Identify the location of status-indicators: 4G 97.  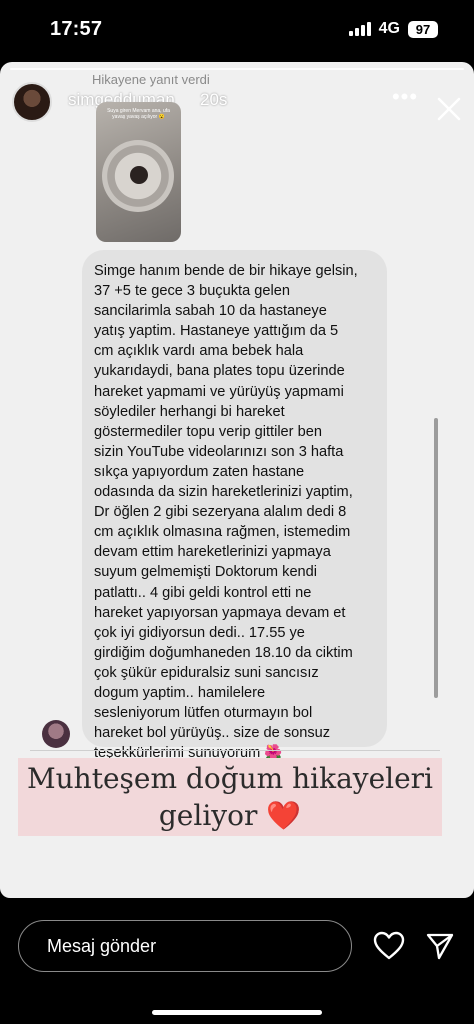
(393, 29).